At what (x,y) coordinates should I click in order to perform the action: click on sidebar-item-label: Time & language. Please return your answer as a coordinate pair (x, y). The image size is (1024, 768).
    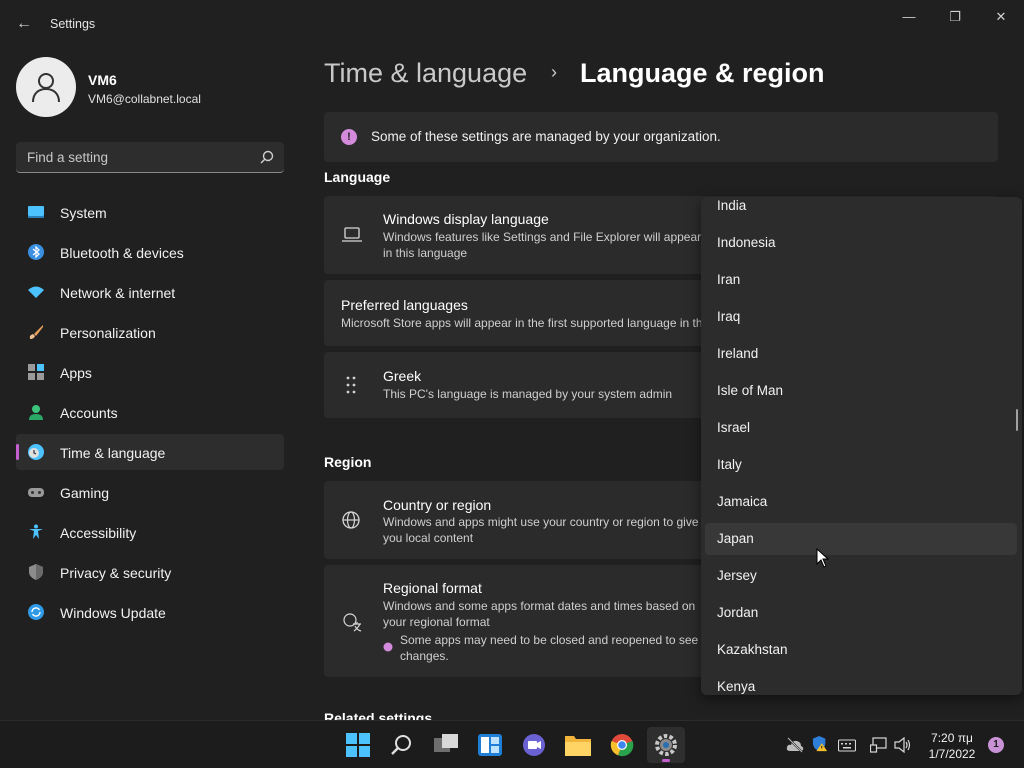
    Looking at the image, I should click on (113, 453).